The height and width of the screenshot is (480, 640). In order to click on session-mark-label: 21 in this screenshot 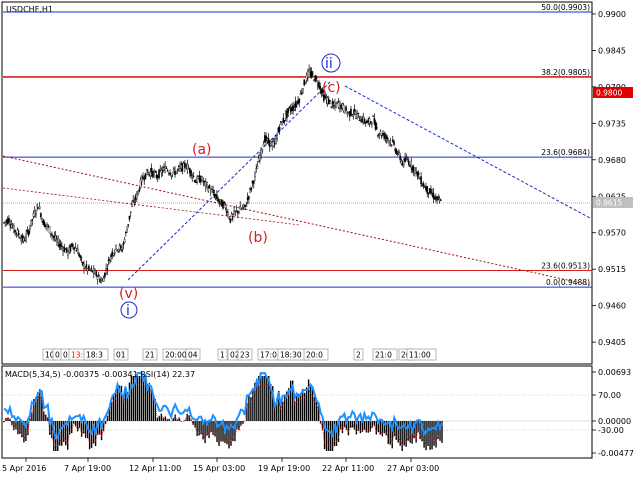, I will do `click(150, 355)`.